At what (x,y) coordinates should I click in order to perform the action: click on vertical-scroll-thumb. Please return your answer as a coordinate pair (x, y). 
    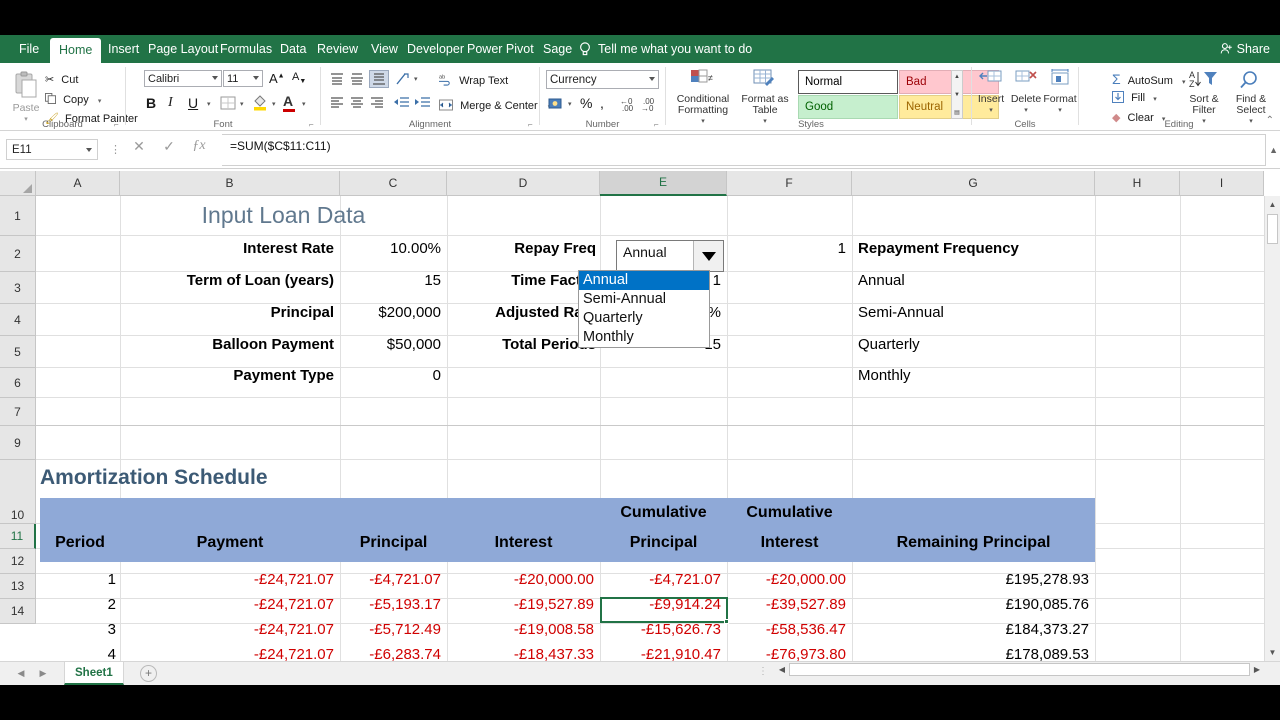
    Looking at the image, I should click on (1272, 229).